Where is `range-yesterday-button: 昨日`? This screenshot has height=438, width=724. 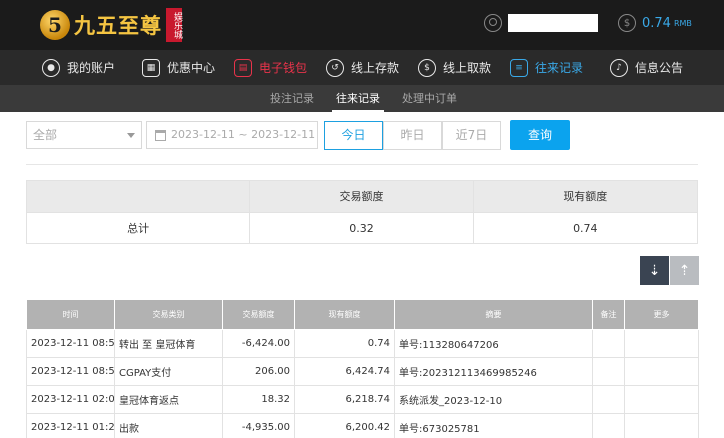 range-yesterday-button: 昨日 is located at coordinates (412, 135).